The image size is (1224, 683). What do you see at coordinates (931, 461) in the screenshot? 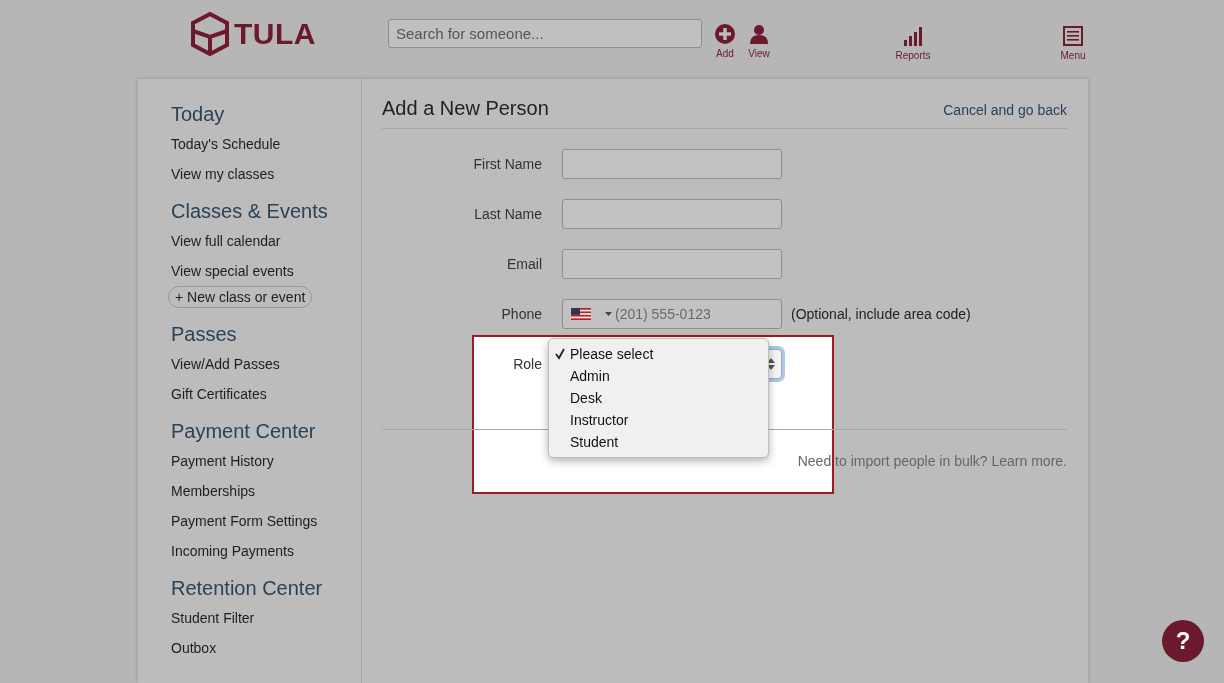
I see `import-note: Need to import people in bulk? Learn more.` at bounding box center [931, 461].